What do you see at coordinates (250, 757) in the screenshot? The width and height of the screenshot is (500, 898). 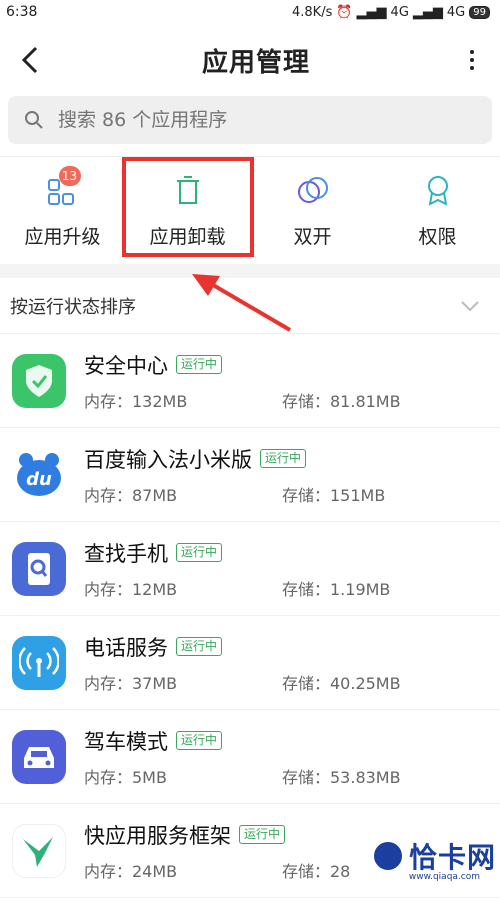 I see `list-item: 驾车模式 运行中 内存：5MB 存储：53.83MB` at bounding box center [250, 757].